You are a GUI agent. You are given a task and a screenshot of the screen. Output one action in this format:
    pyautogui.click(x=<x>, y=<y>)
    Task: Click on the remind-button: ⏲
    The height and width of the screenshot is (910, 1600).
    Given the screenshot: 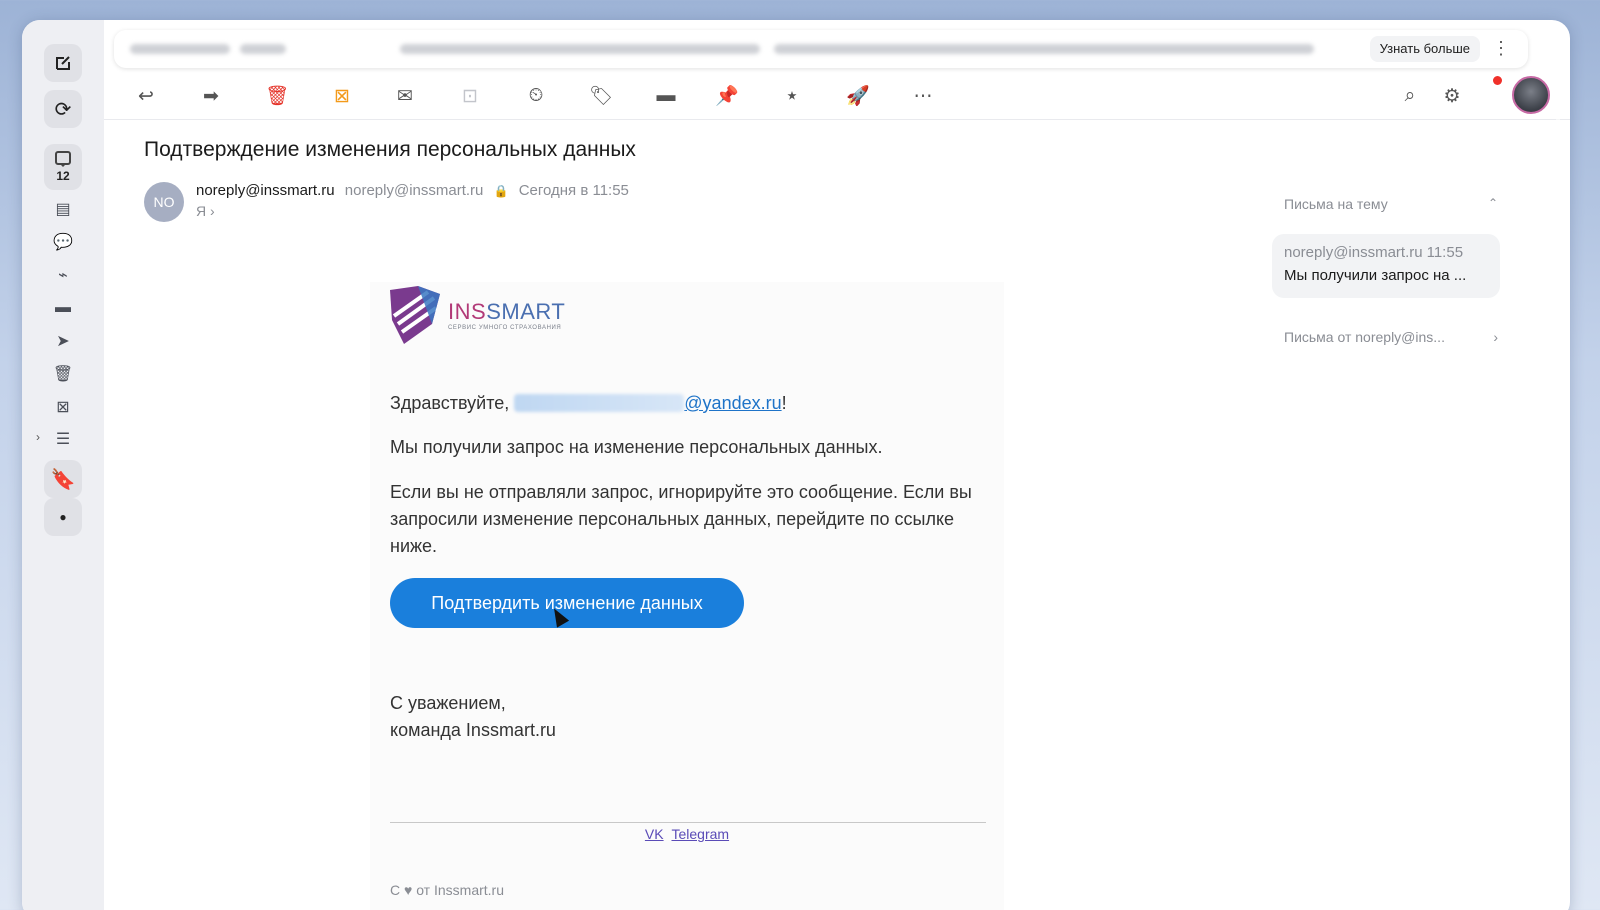 What is the action you would take?
    pyautogui.click(x=536, y=96)
    